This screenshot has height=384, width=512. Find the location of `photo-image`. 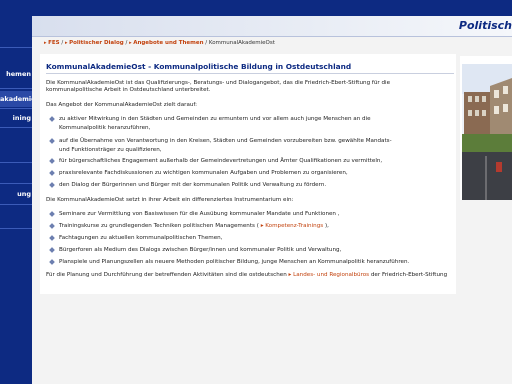

photo-image is located at coordinates (486, 128).